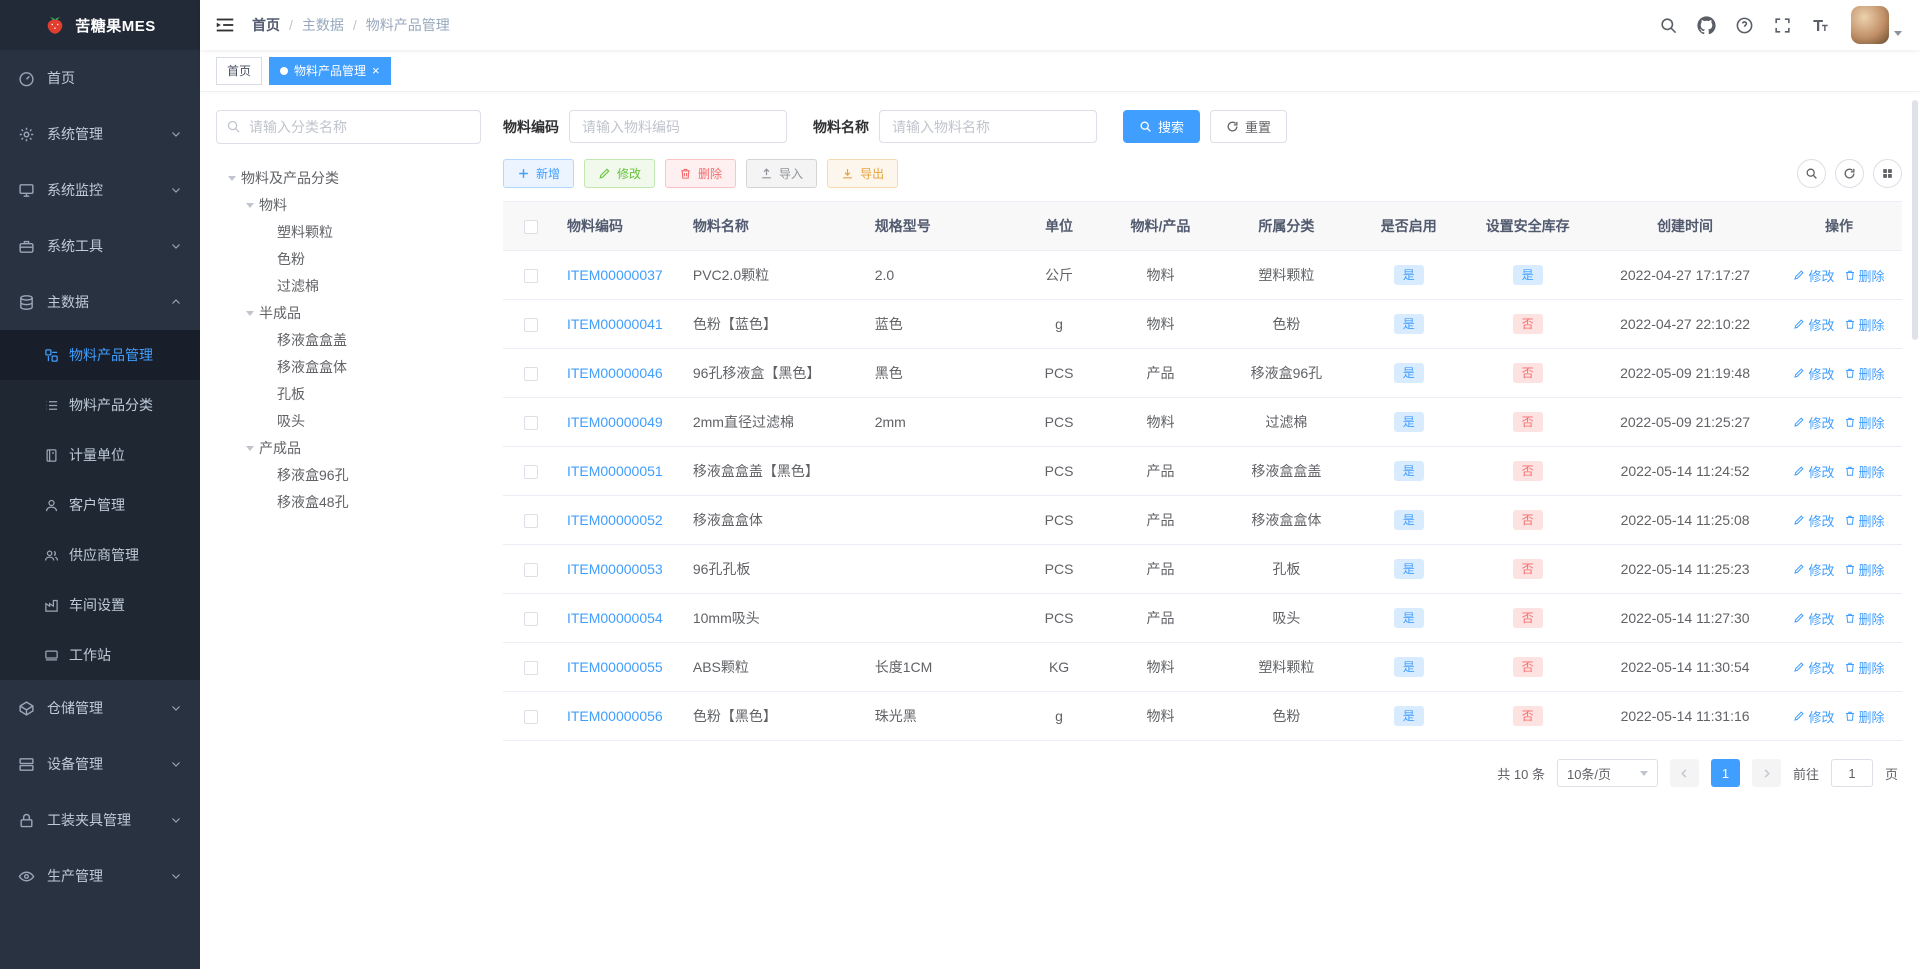 This screenshot has height=969, width=1920. I want to click on tree-node: 物料, so click(348, 204).